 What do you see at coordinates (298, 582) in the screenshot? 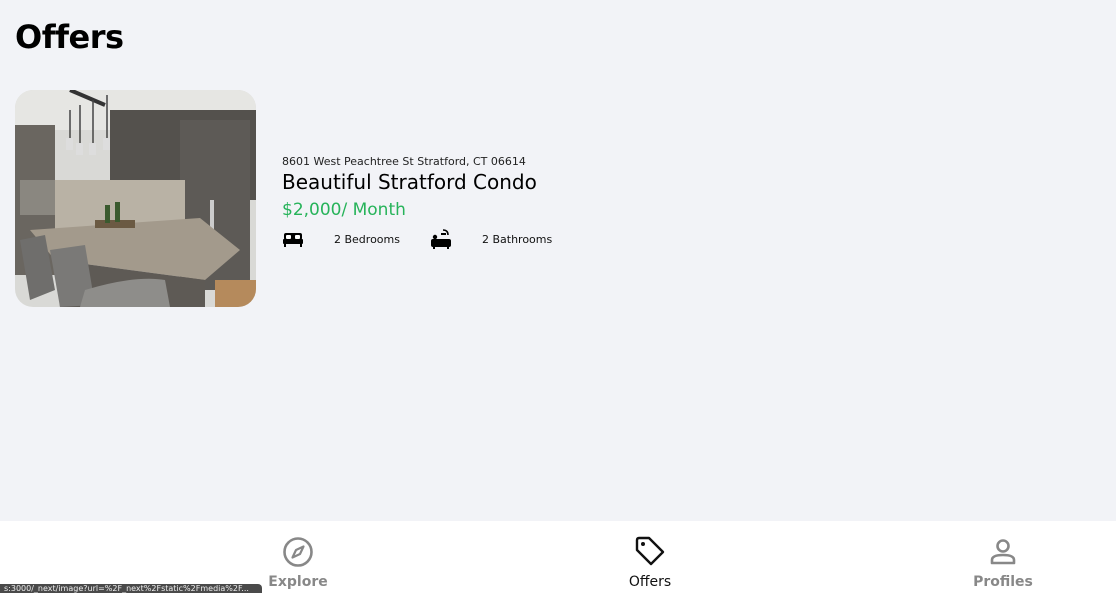
I see `nav-label-explore: Explore` at bounding box center [298, 582].